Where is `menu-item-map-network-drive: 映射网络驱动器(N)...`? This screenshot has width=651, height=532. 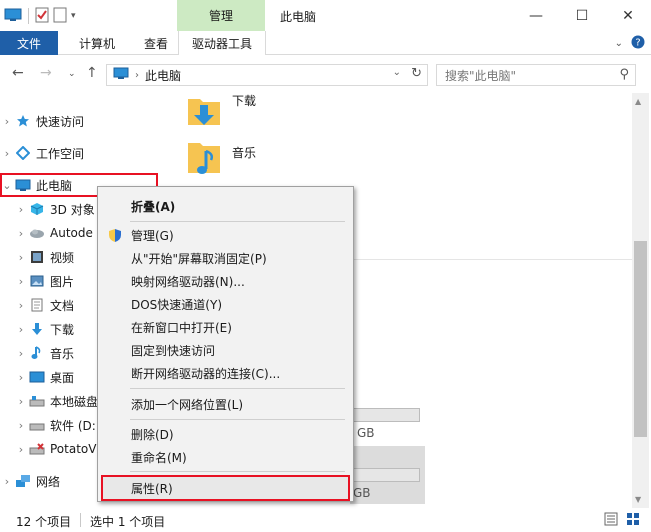 menu-item-map-network-drive: 映射网络驱动器(N)... is located at coordinates (225, 281).